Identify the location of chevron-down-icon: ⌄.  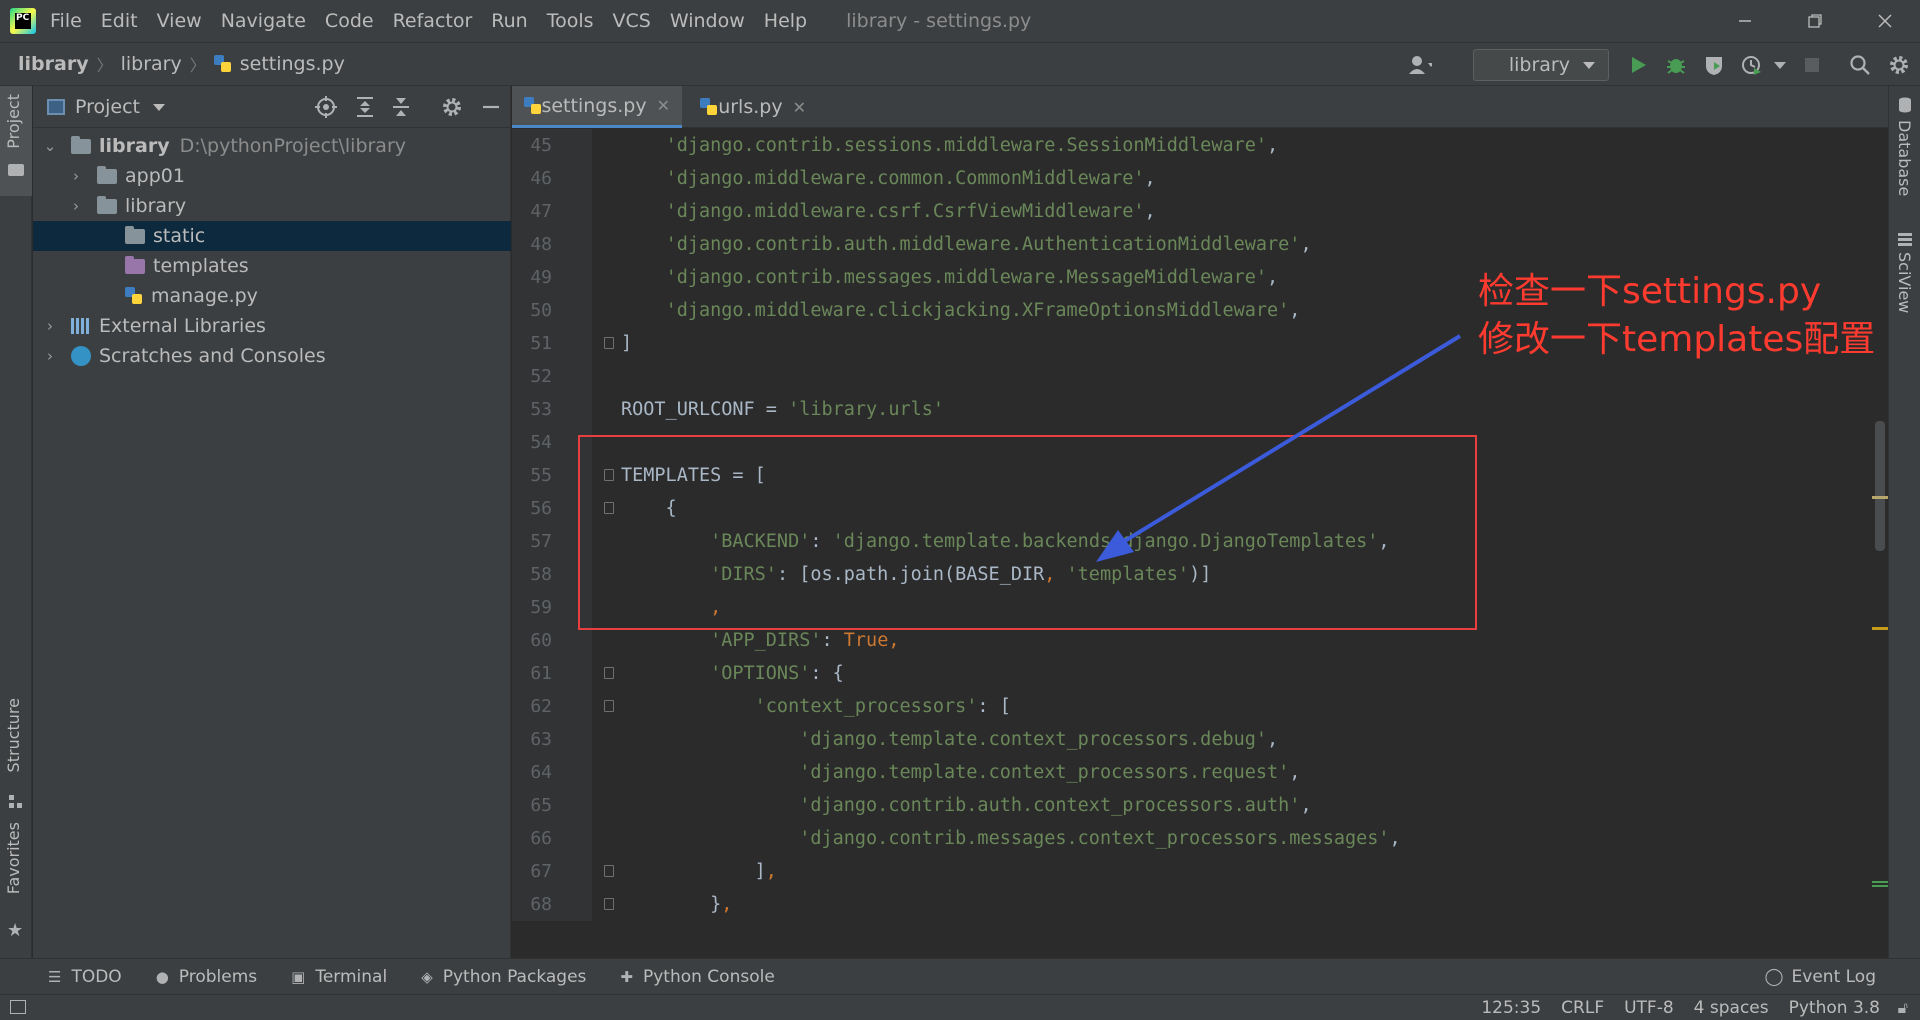
(50, 146).